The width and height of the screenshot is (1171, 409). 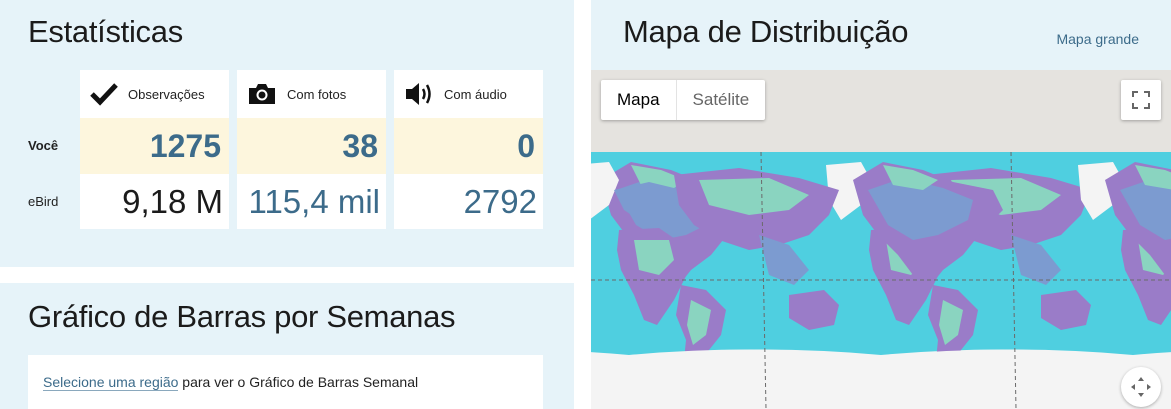 What do you see at coordinates (172, 201) in the screenshot?
I see `observations-ebird-value: 9,18 M` at bounding box center [172, 201].